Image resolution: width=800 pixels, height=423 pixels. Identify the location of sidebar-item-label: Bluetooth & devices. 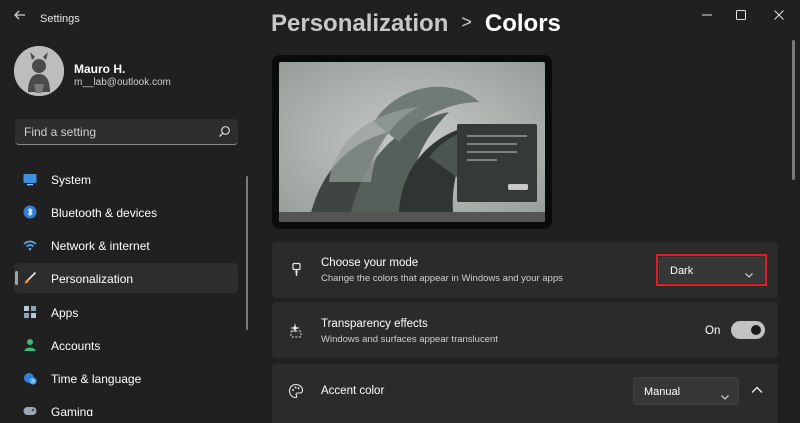
(104, 213).